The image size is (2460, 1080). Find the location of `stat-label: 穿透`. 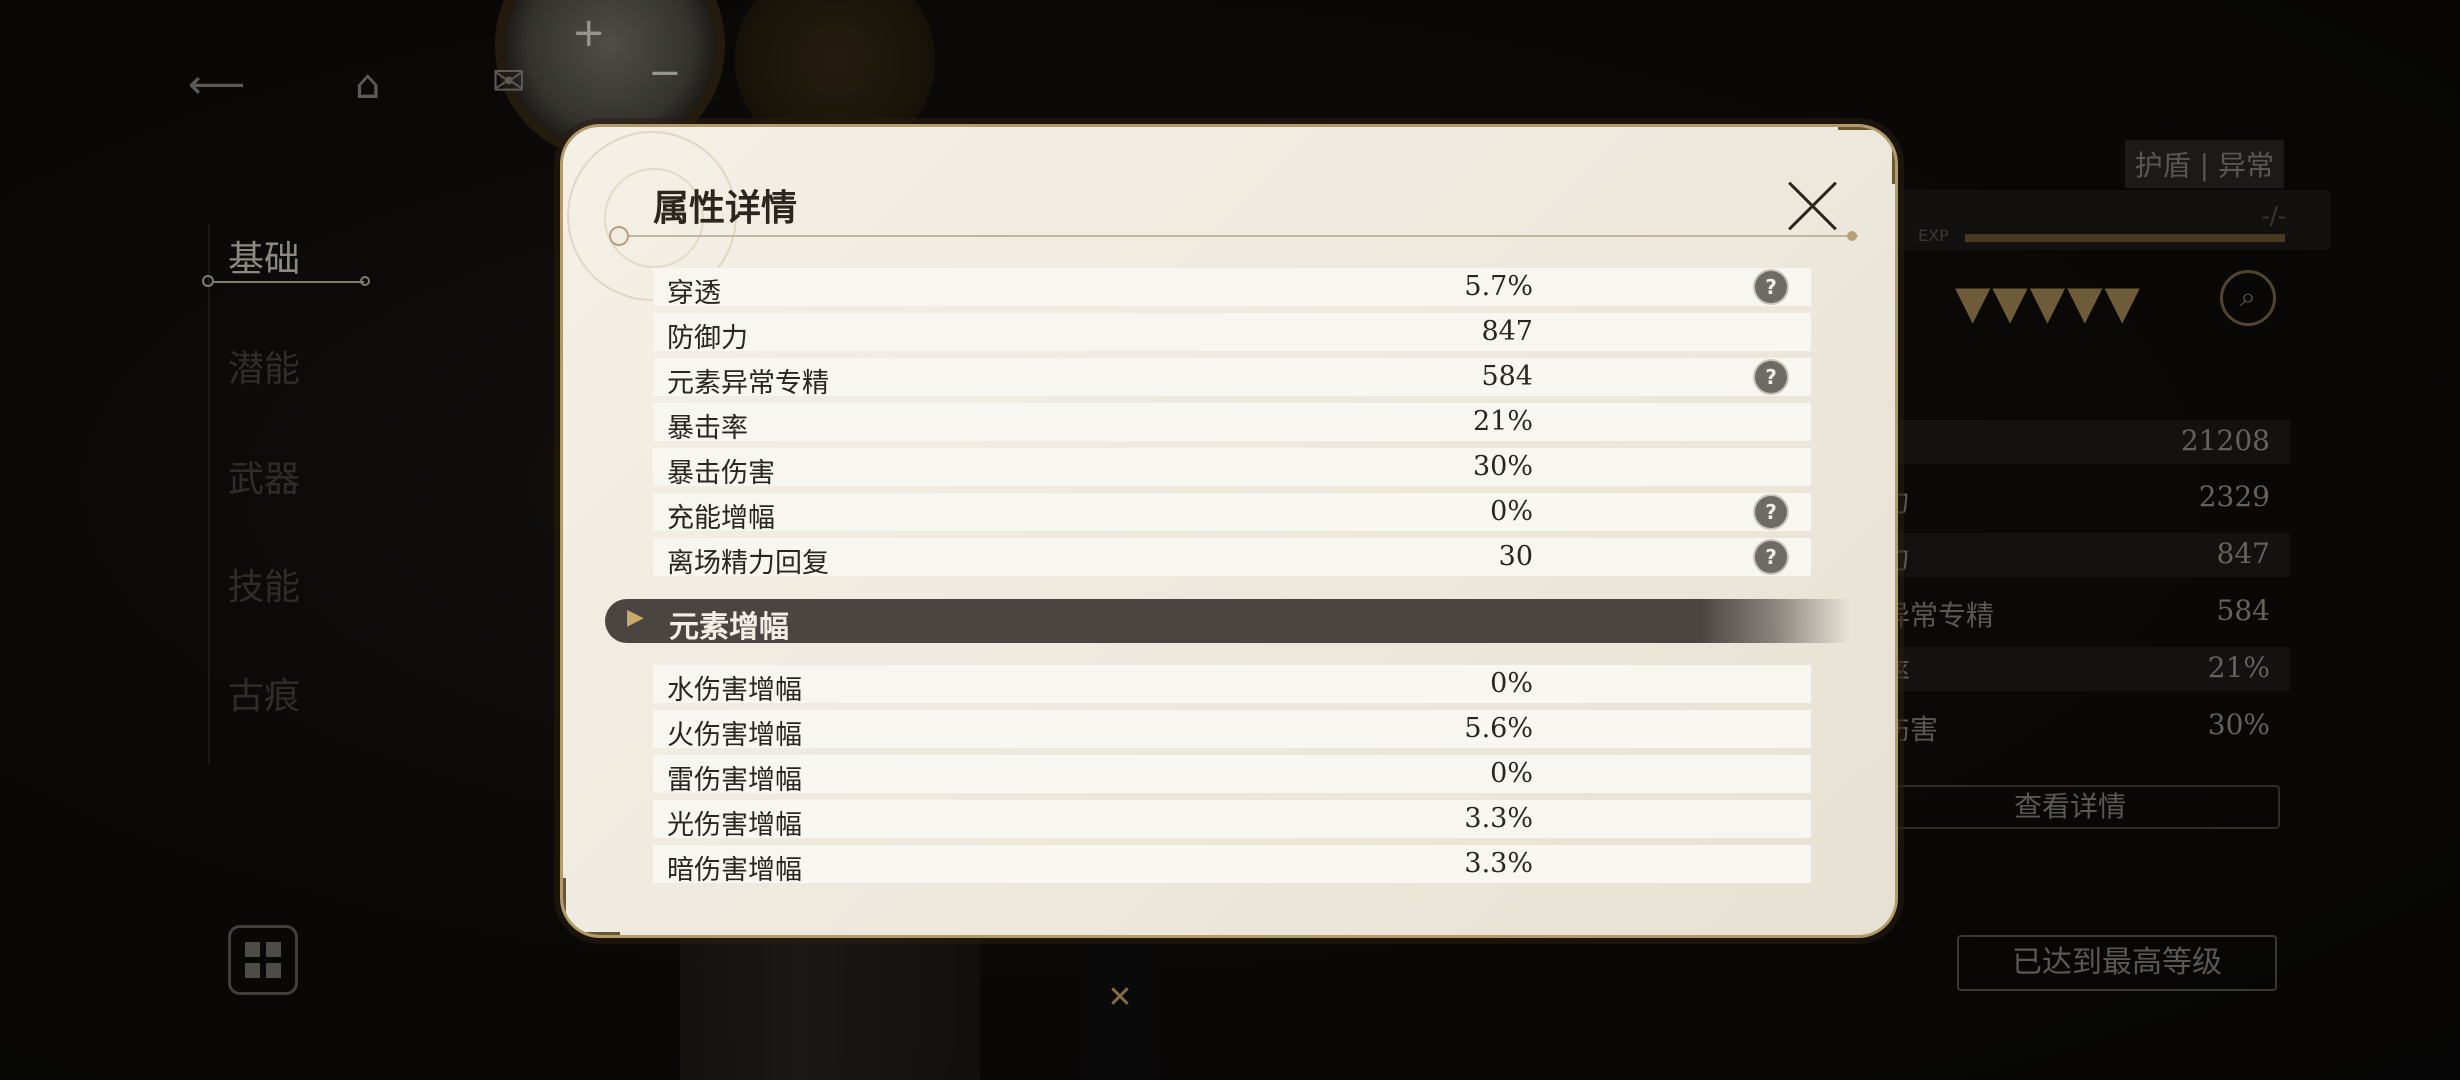

stat-label: 穿透 is located at coordinates (694, 293).